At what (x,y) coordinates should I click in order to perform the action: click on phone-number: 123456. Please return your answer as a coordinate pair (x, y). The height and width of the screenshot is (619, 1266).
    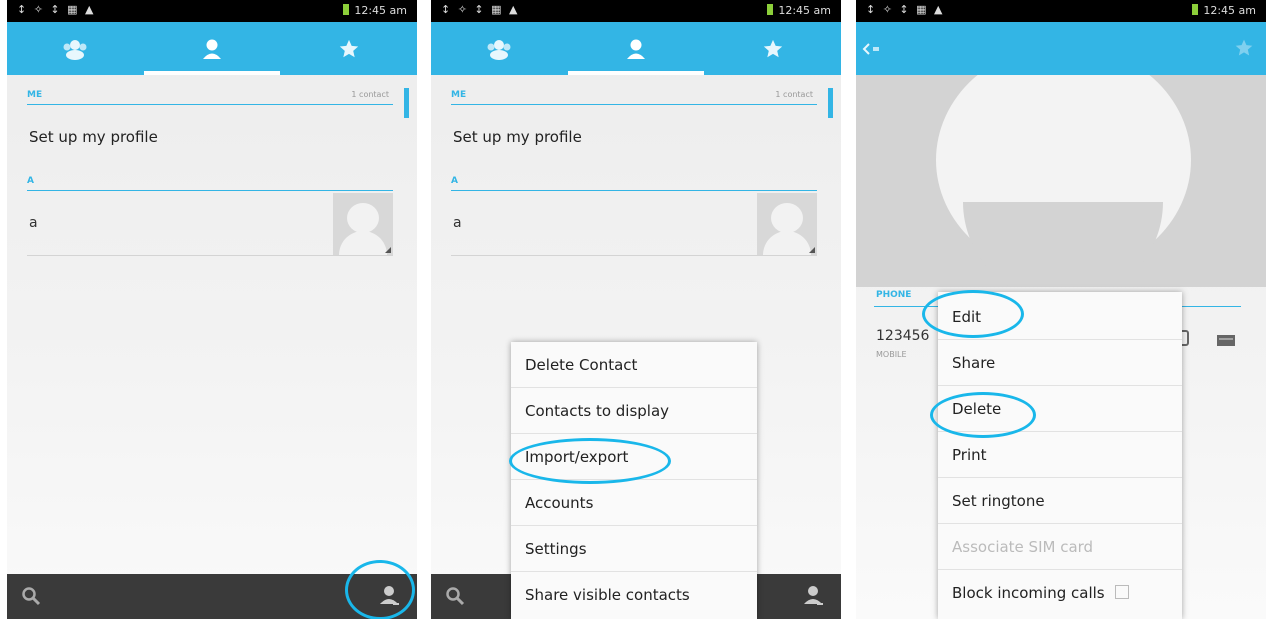
    Looking at the image, I should click on (902, 336).